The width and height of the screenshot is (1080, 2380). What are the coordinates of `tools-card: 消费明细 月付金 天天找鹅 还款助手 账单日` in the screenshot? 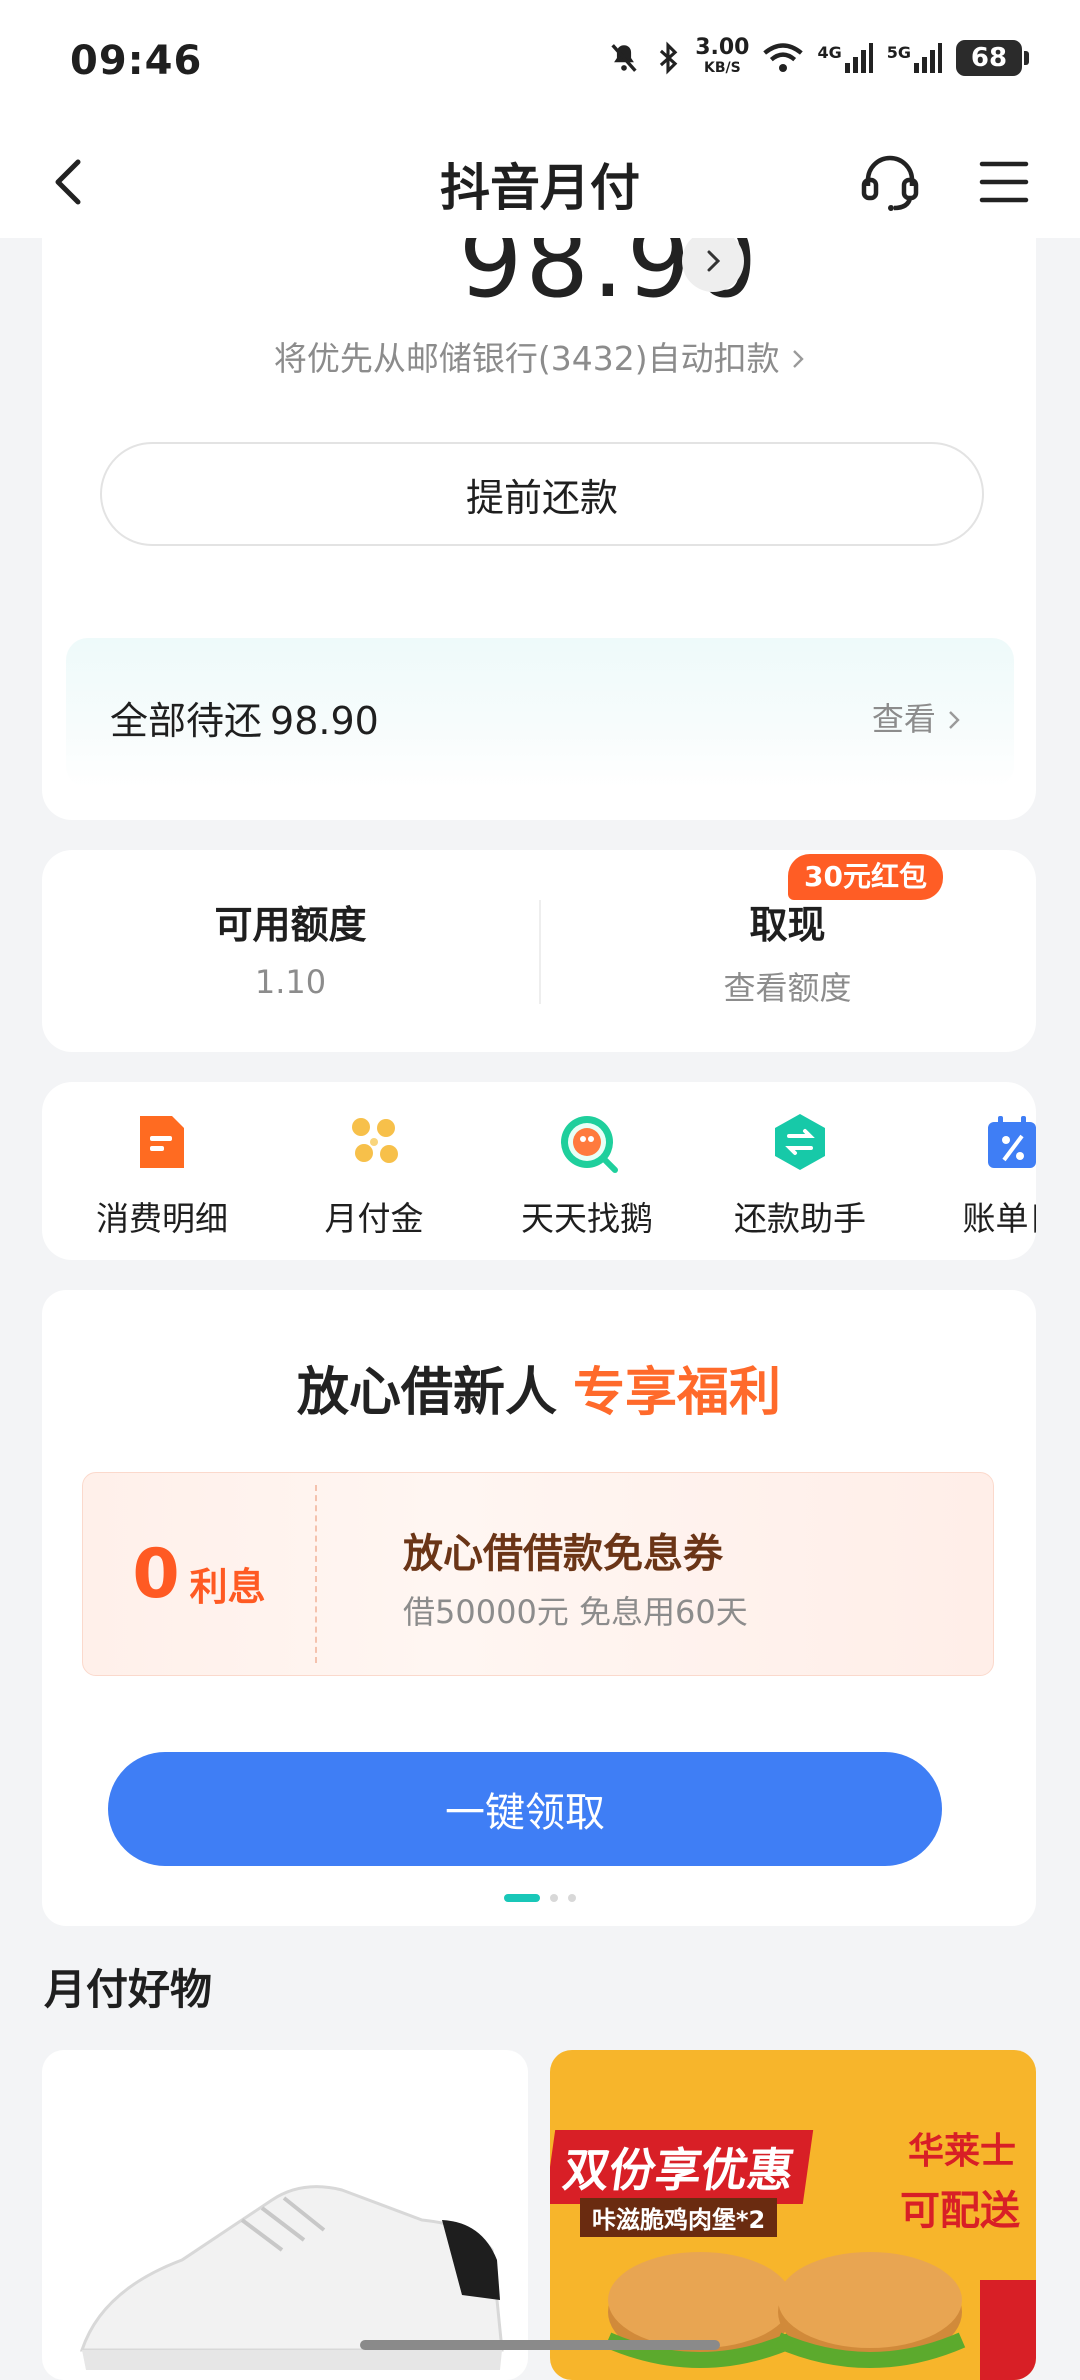 It's located at (539, 1171).